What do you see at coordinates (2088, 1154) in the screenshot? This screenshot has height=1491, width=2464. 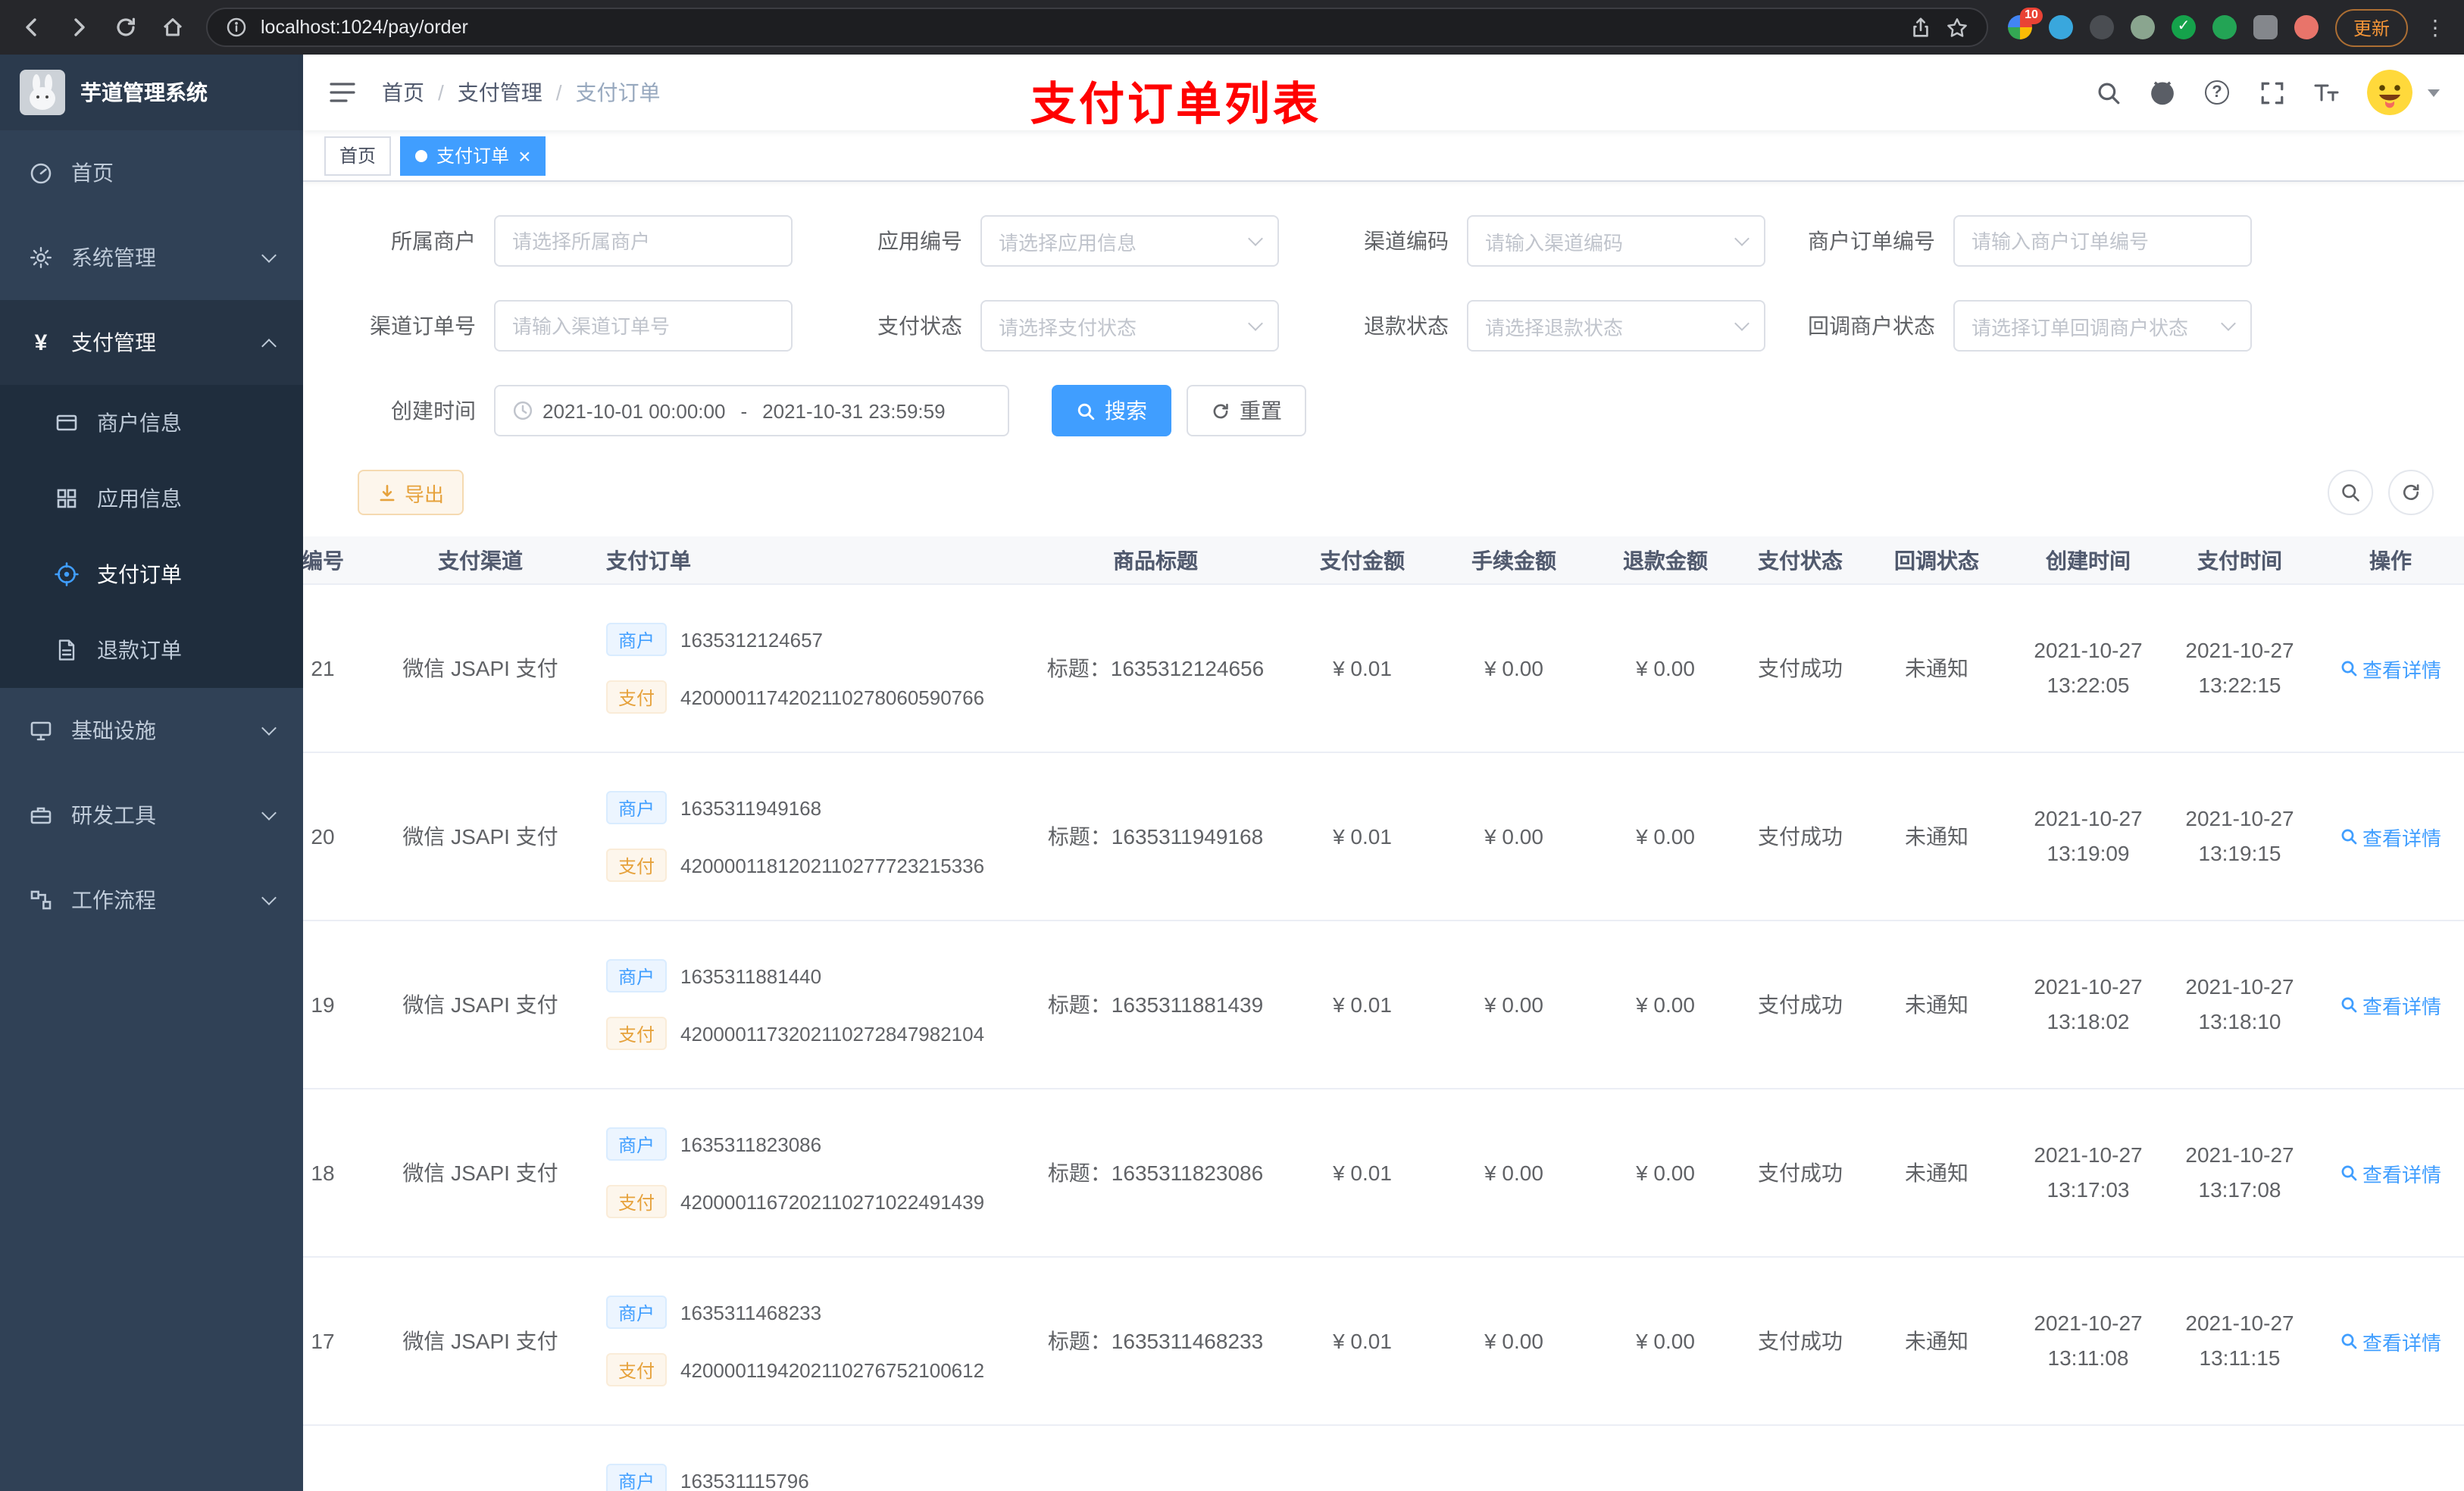 I see `create-date: 2021-10-27` at bounding box center [2088, 1154].